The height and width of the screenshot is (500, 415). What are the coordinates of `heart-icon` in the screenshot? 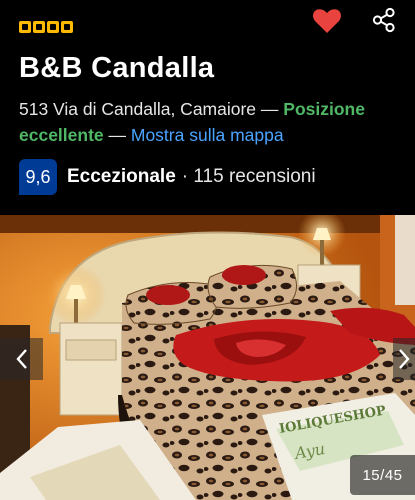 It's located at (327, 21).